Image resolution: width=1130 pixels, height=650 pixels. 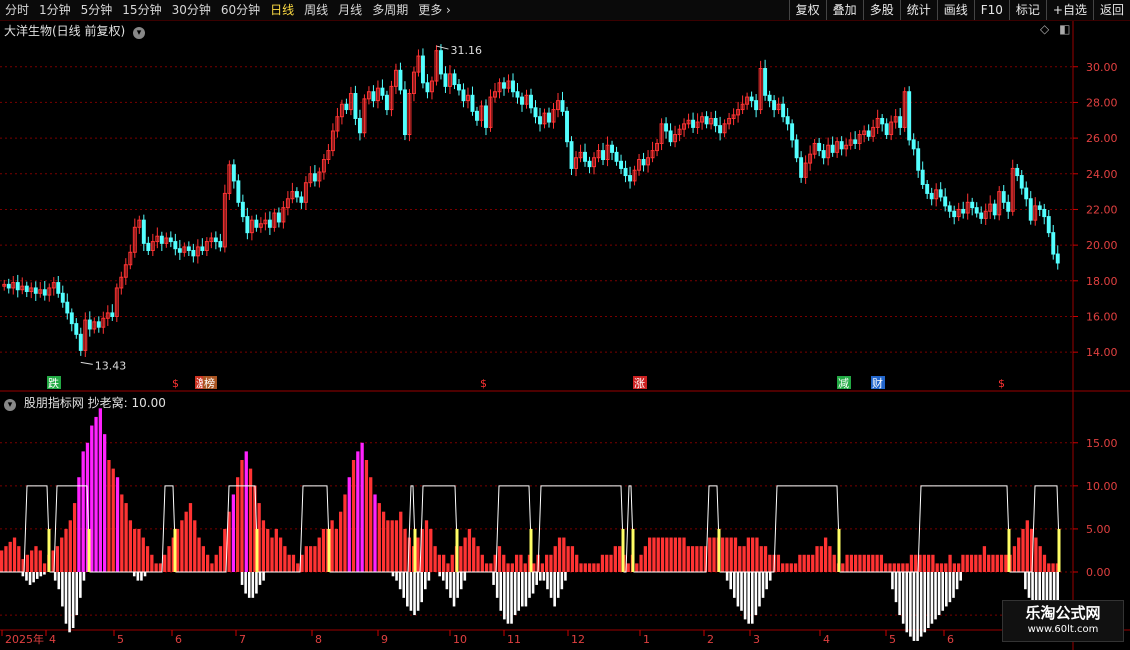 What do you see at coordinates (1064, 29) in the screenshot?
I see `window-icon: ◧` at bounding box center [1064, 29].